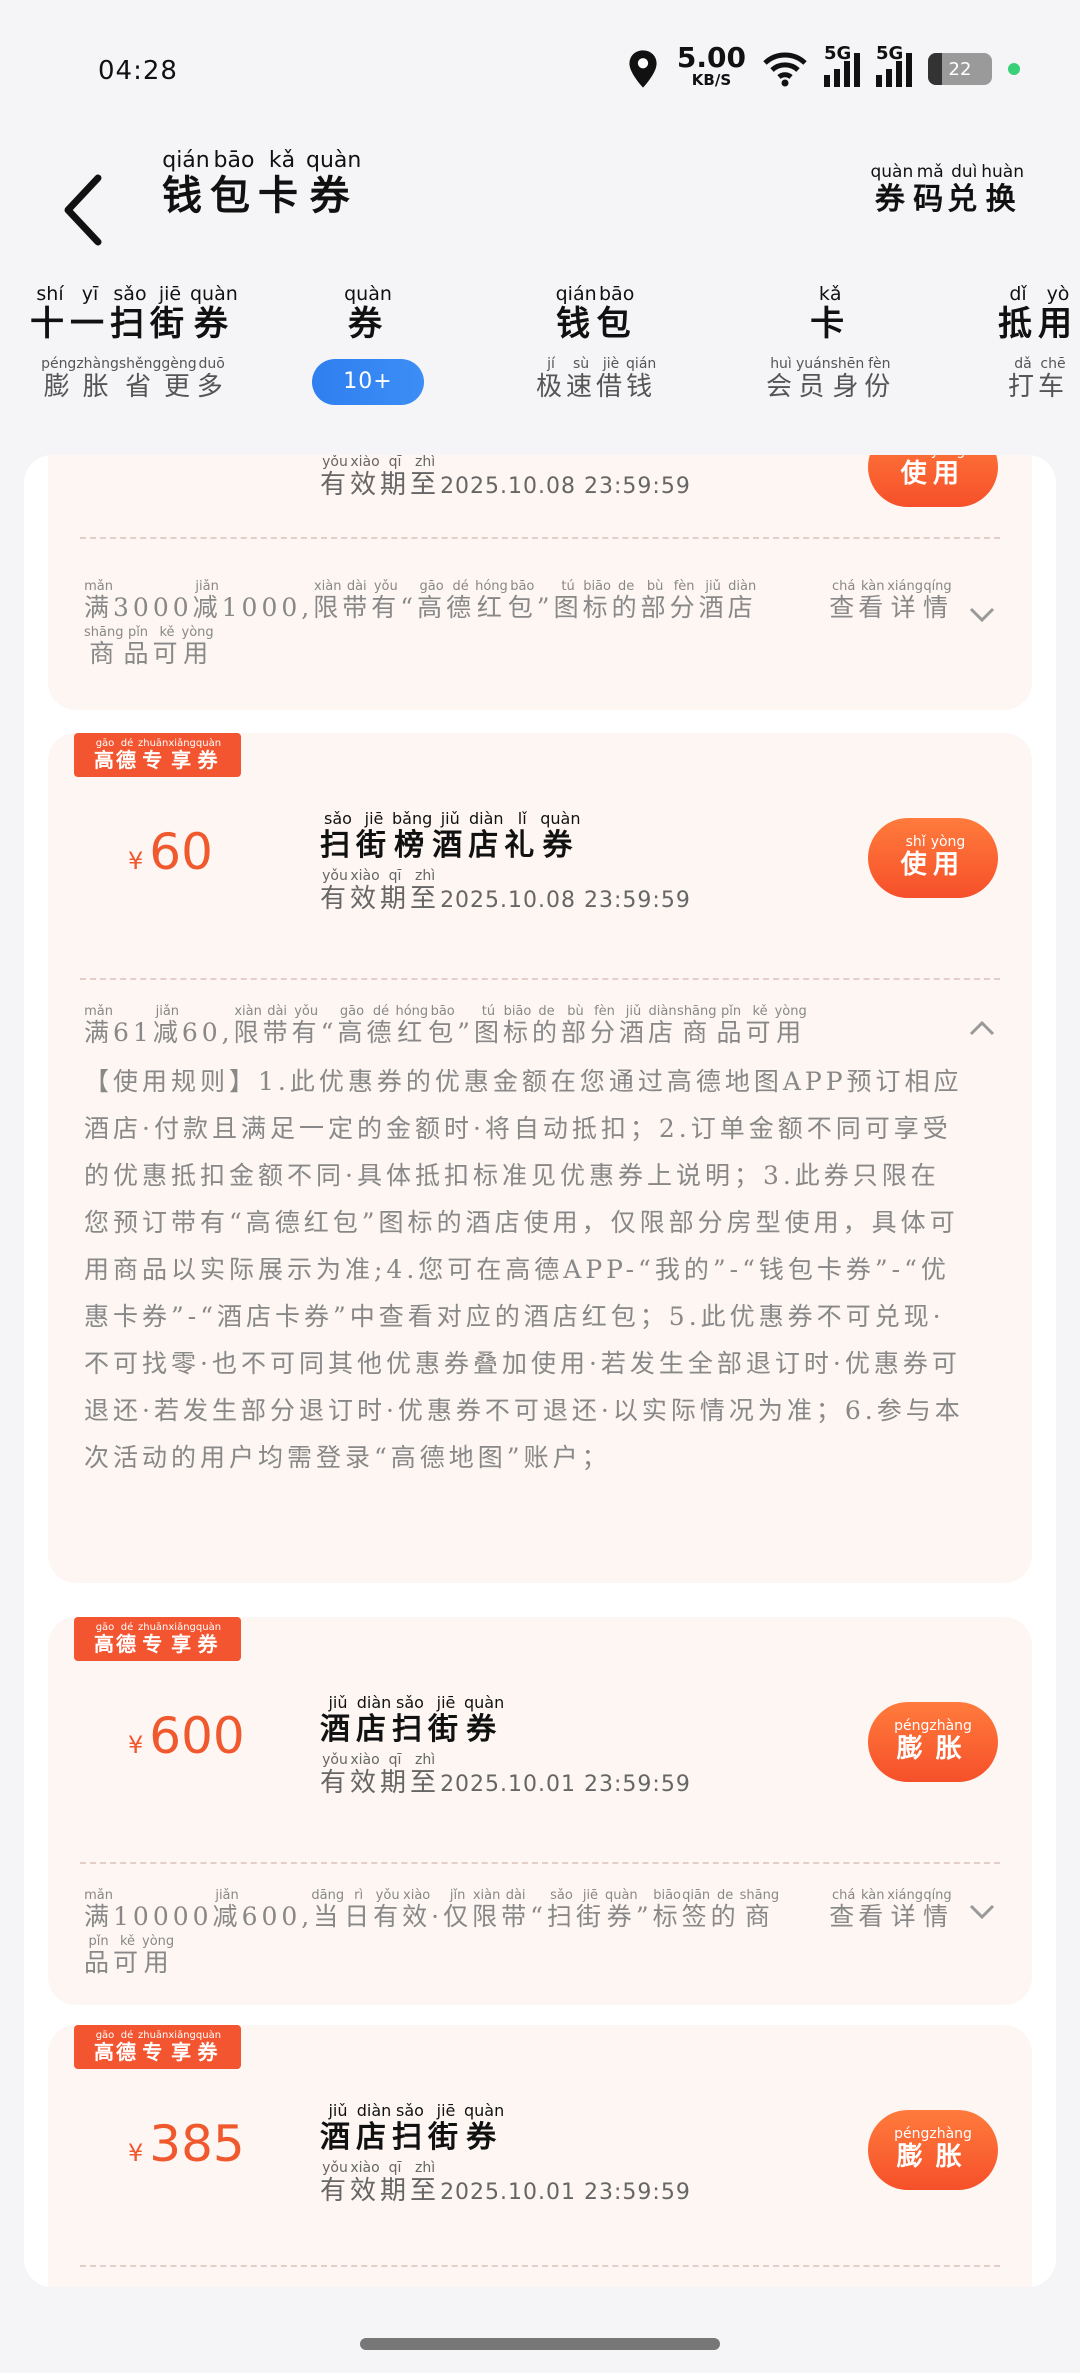 The height and width of the screenshot is (2373, 1080). Describe the element at coordinates (186, 2144) in the screenshot. I see `coupon-price: ¥385` at that location.